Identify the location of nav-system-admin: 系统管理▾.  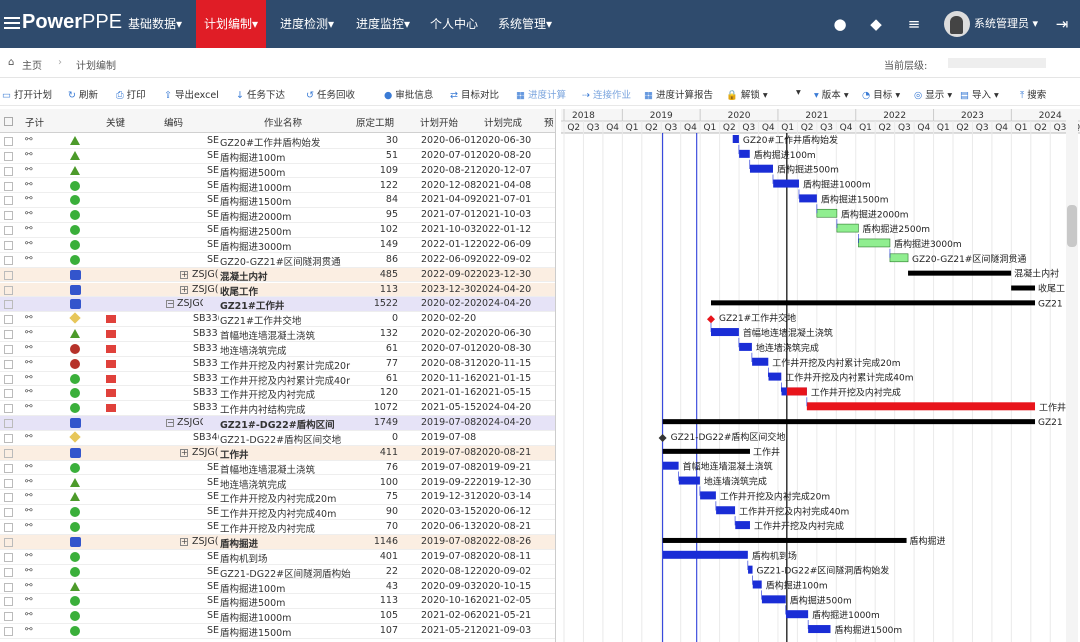
(525, 24).